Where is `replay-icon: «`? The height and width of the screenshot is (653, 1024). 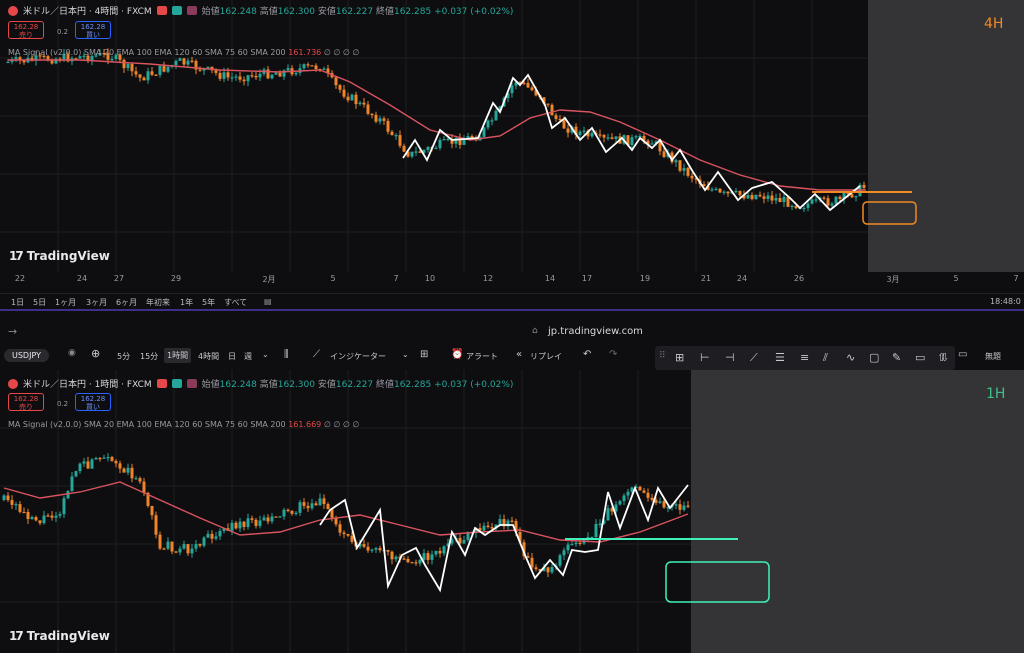
replay-icon: « is located at coordinates (519, 354).